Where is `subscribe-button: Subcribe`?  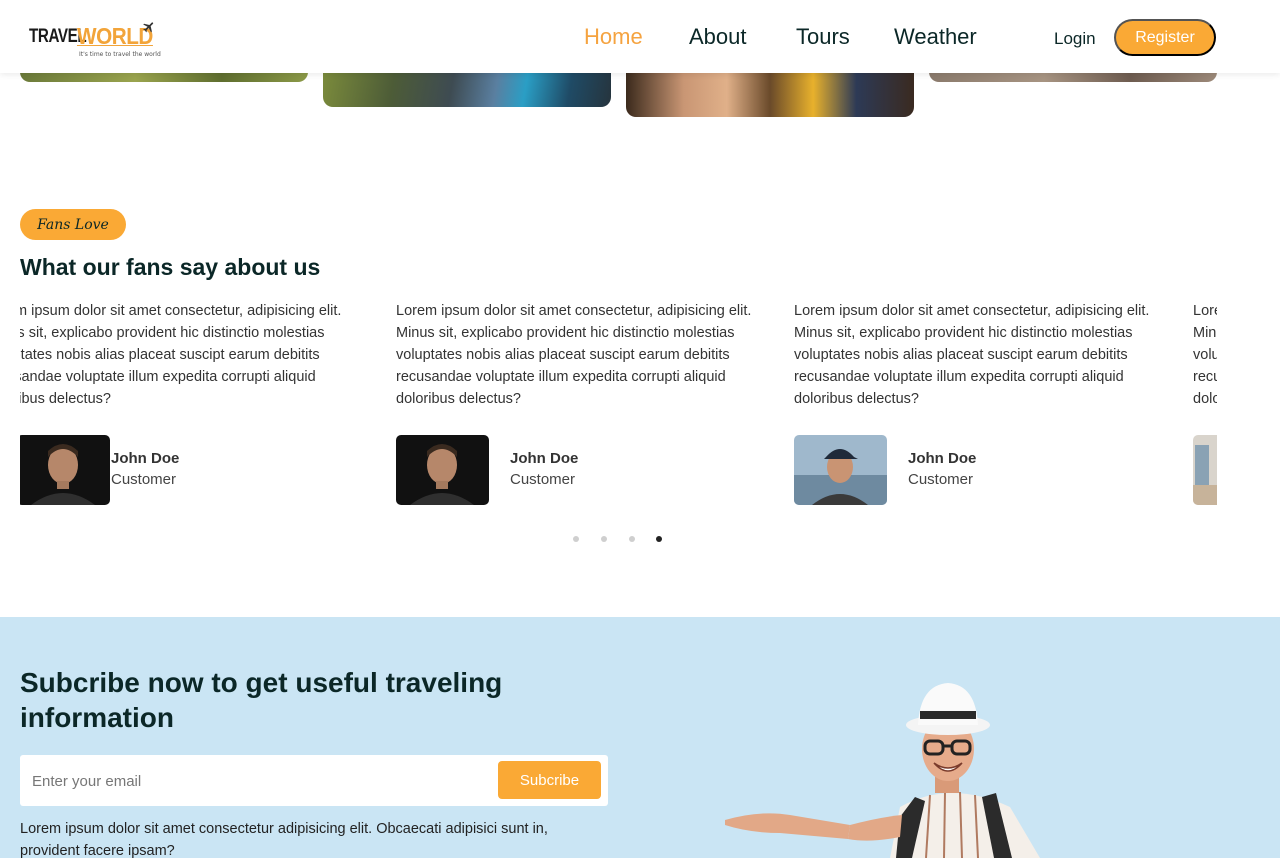
subscribe-button: Subcribe is located at coordinates (549, 780).